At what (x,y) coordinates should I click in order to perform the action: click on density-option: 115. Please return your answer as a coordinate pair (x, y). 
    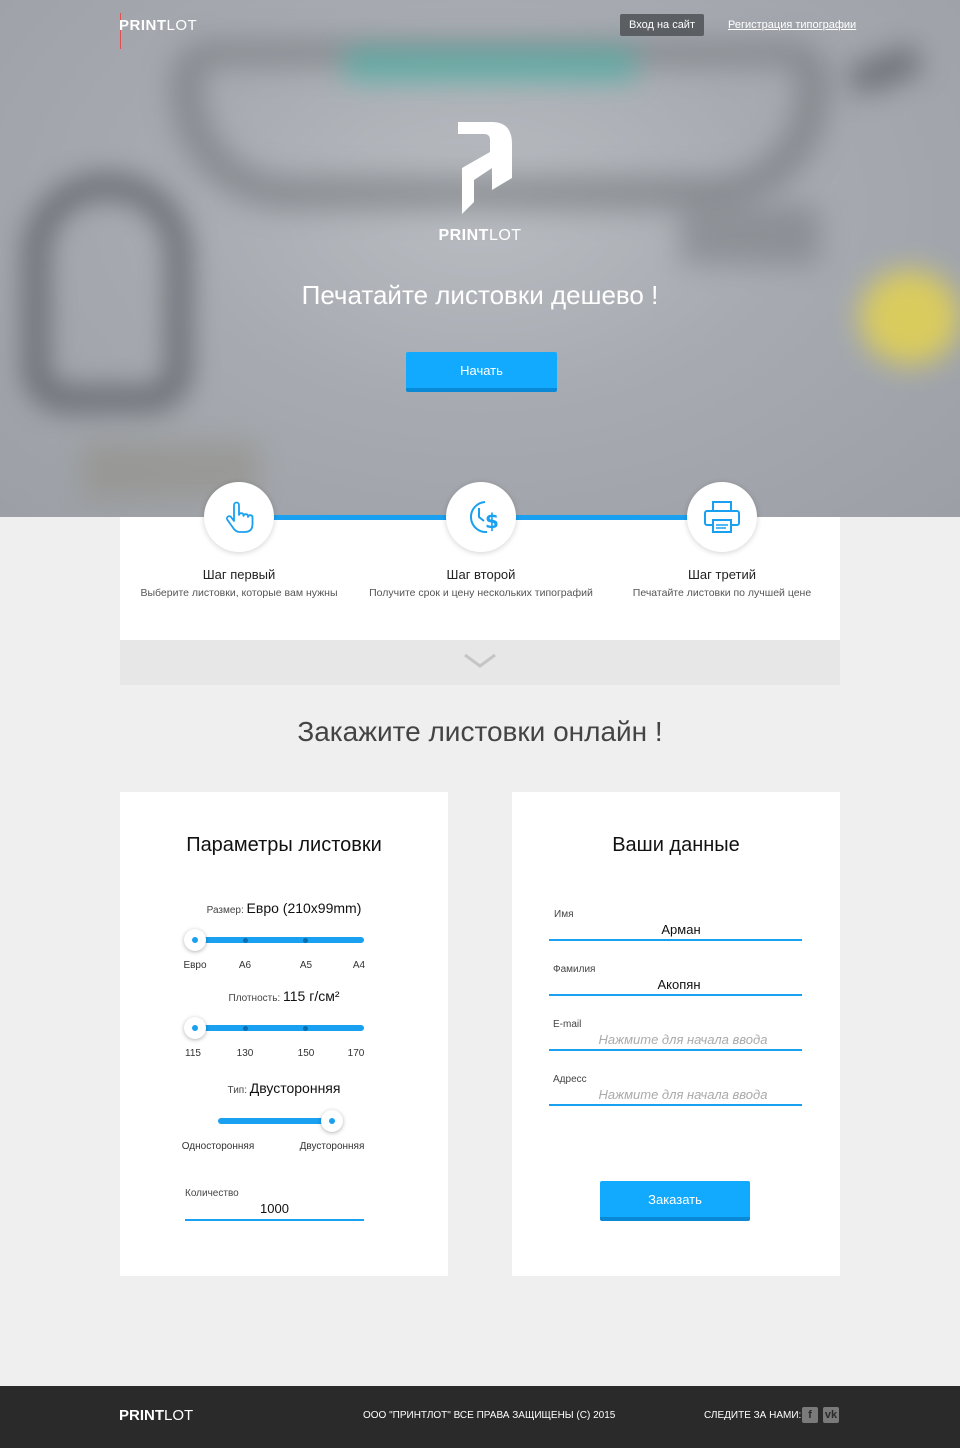
    Looking at the image, I should click on (193, 1053).